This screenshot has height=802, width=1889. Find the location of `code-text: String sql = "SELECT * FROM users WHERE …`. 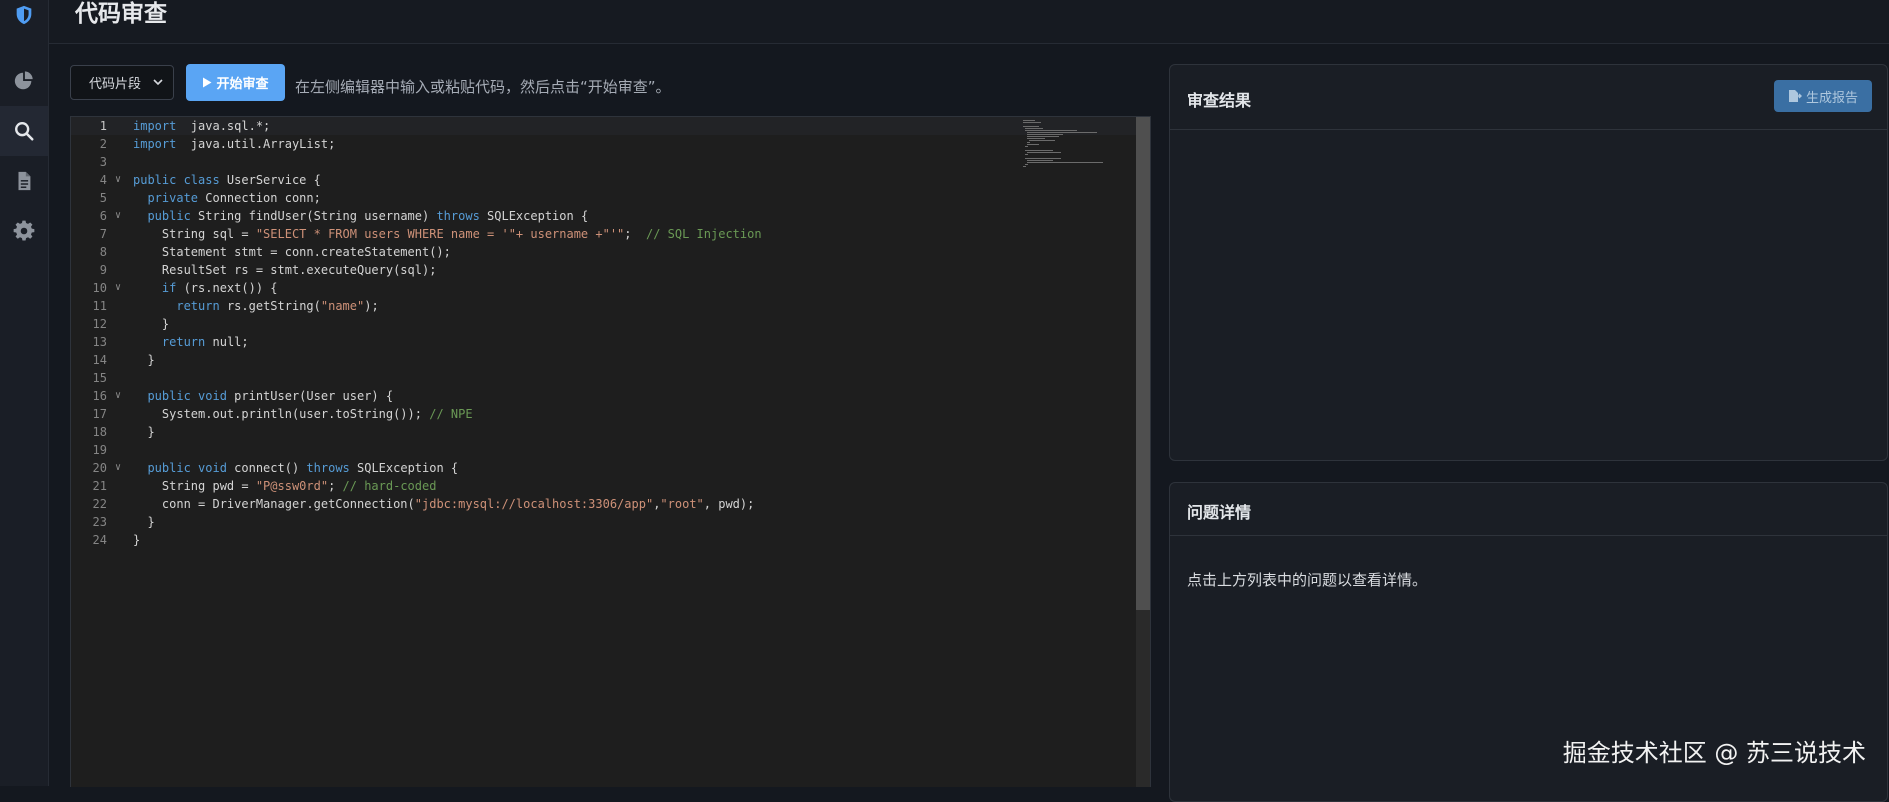

code-text: String sql = "SELECT * FROM users WHERE … is located at coordinates (447, 234).